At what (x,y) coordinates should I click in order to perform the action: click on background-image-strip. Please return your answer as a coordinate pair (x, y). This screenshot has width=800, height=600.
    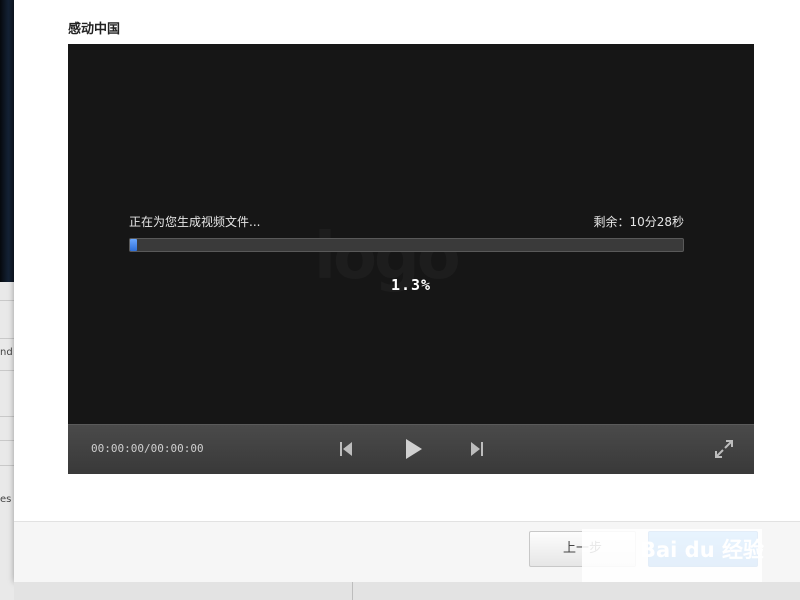
    Looking at the image, I should click on (7, 141).